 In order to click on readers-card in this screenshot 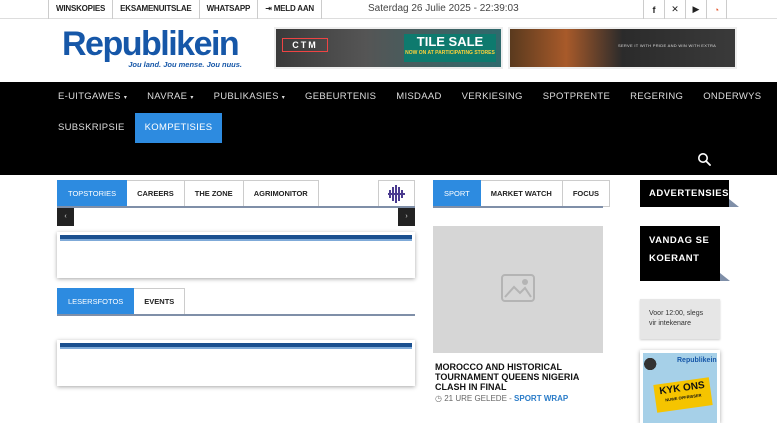, I will do `click(236, 363)`.